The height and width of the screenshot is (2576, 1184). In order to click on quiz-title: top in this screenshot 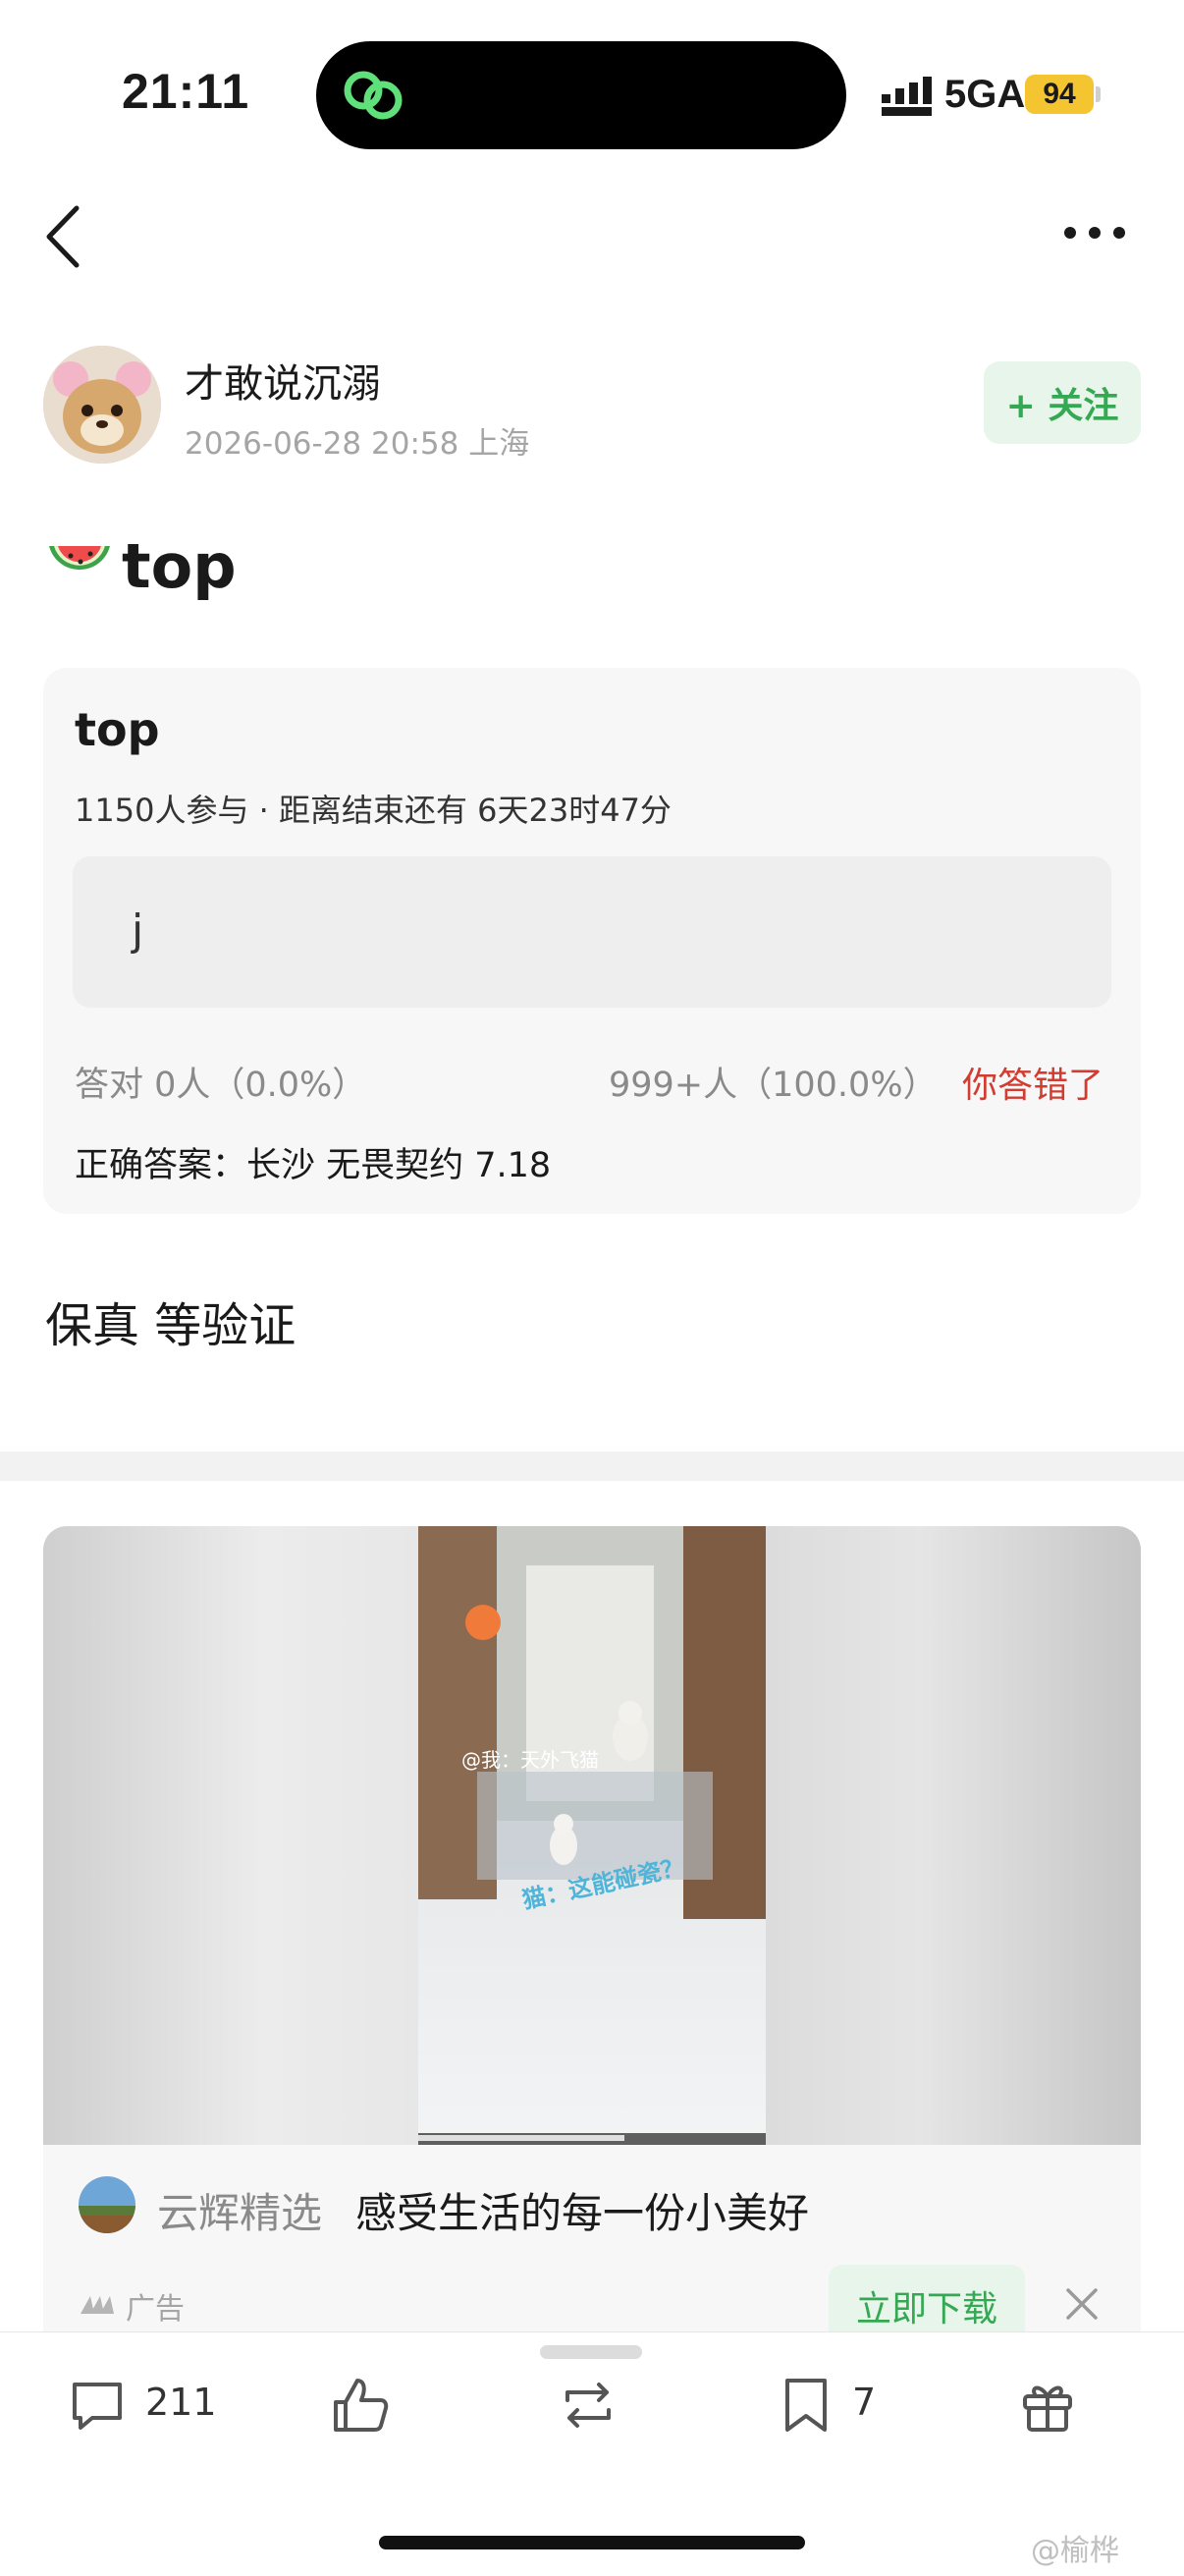, I will do `click(117, 730)`.